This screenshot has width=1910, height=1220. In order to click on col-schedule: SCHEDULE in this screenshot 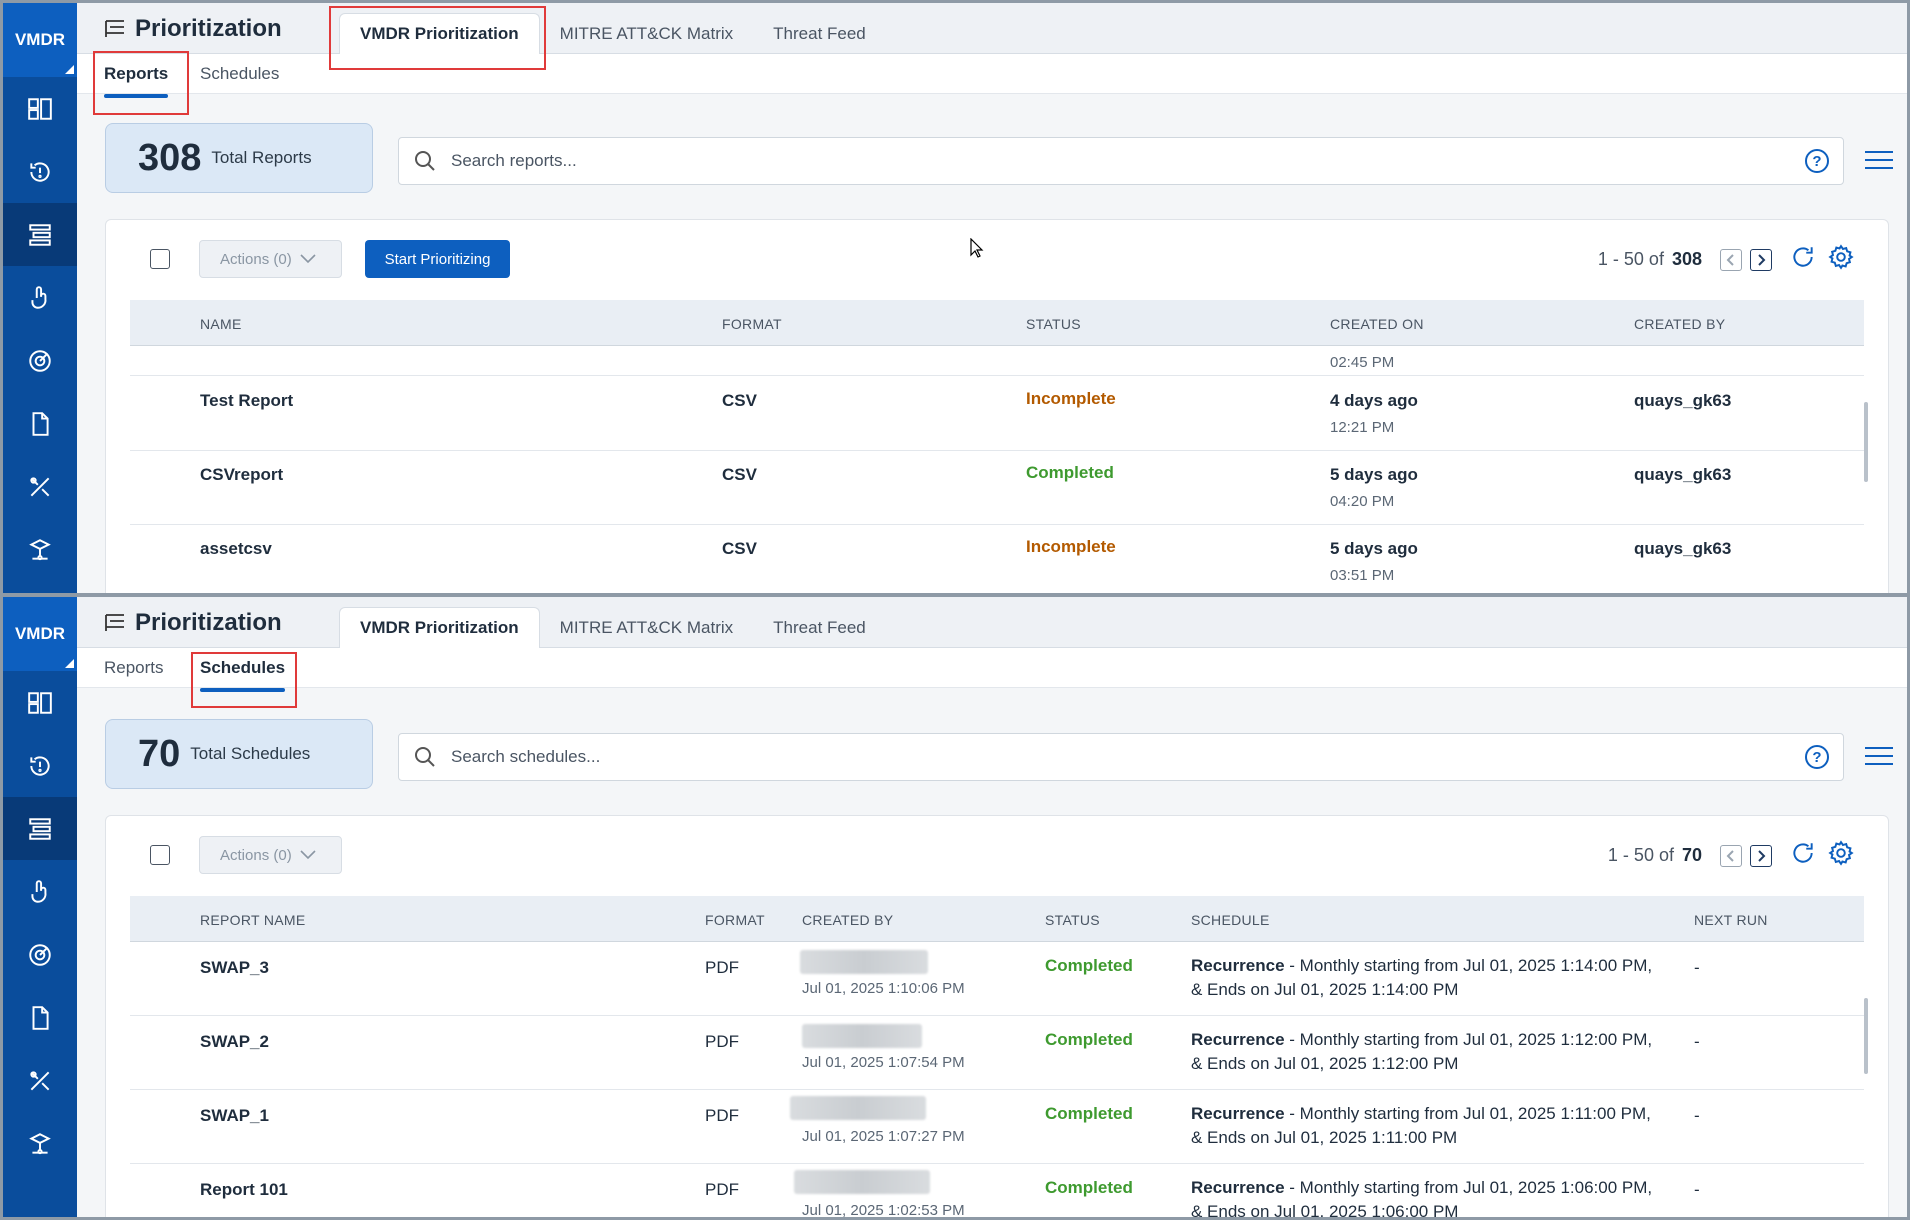, I will do `click(1230, 920)`.